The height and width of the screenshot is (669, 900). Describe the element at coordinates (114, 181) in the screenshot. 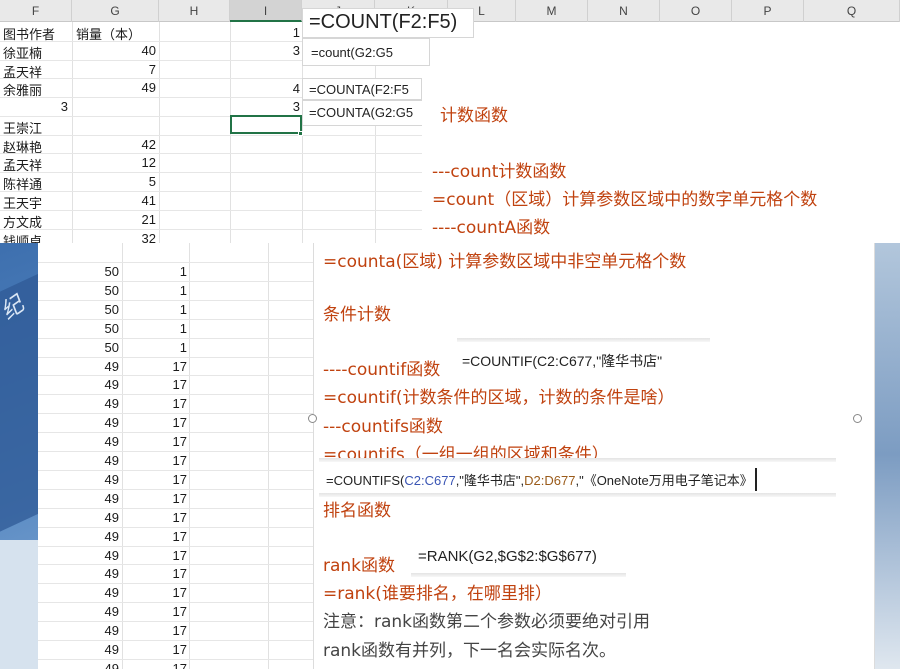

I see `cell-sales: 5` at that location.